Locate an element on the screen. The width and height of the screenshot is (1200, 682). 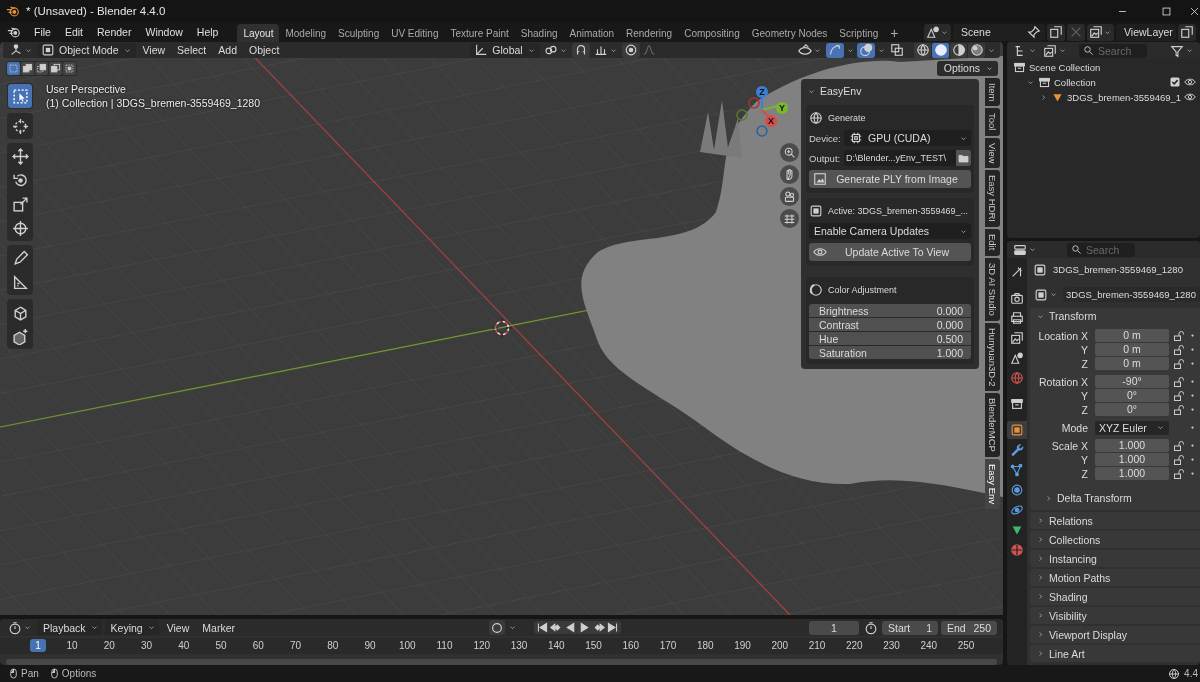
outliner-item: Scene Collection is located at coordinates (1065, 67).